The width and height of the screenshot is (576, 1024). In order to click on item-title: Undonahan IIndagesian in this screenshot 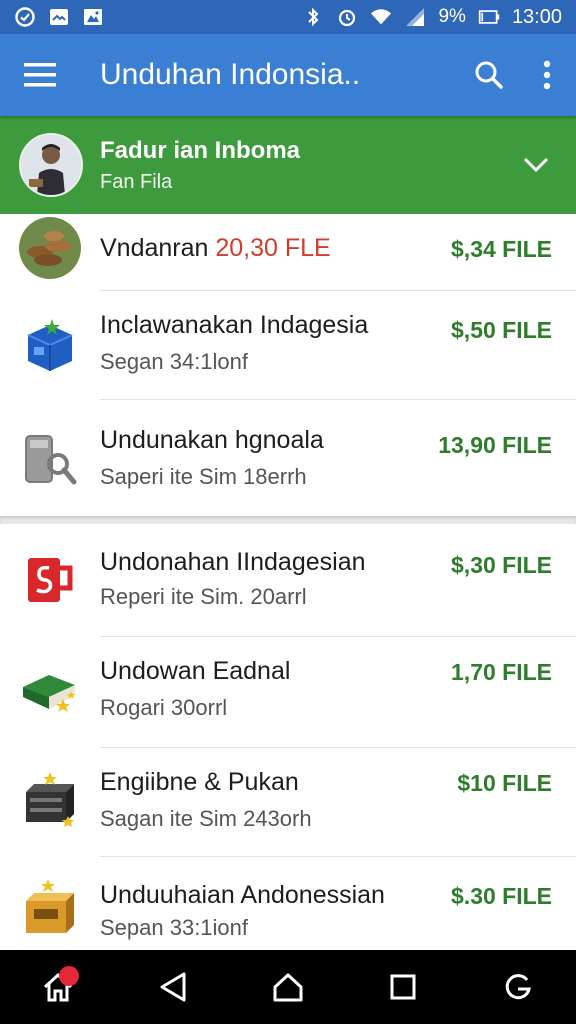, I will do `click(233, 562)`.